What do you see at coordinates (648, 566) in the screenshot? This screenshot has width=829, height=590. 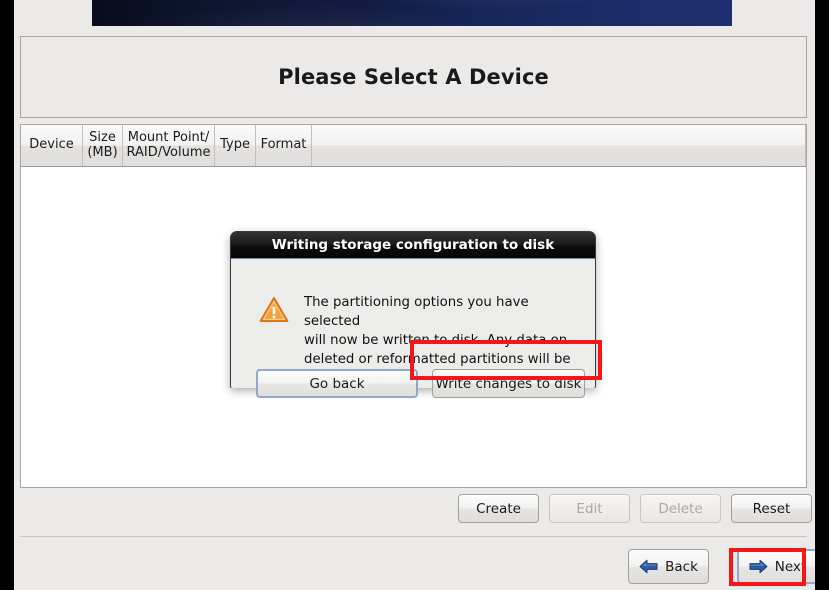 I see `arrow-left-icon` at bounding box center [648, 566].